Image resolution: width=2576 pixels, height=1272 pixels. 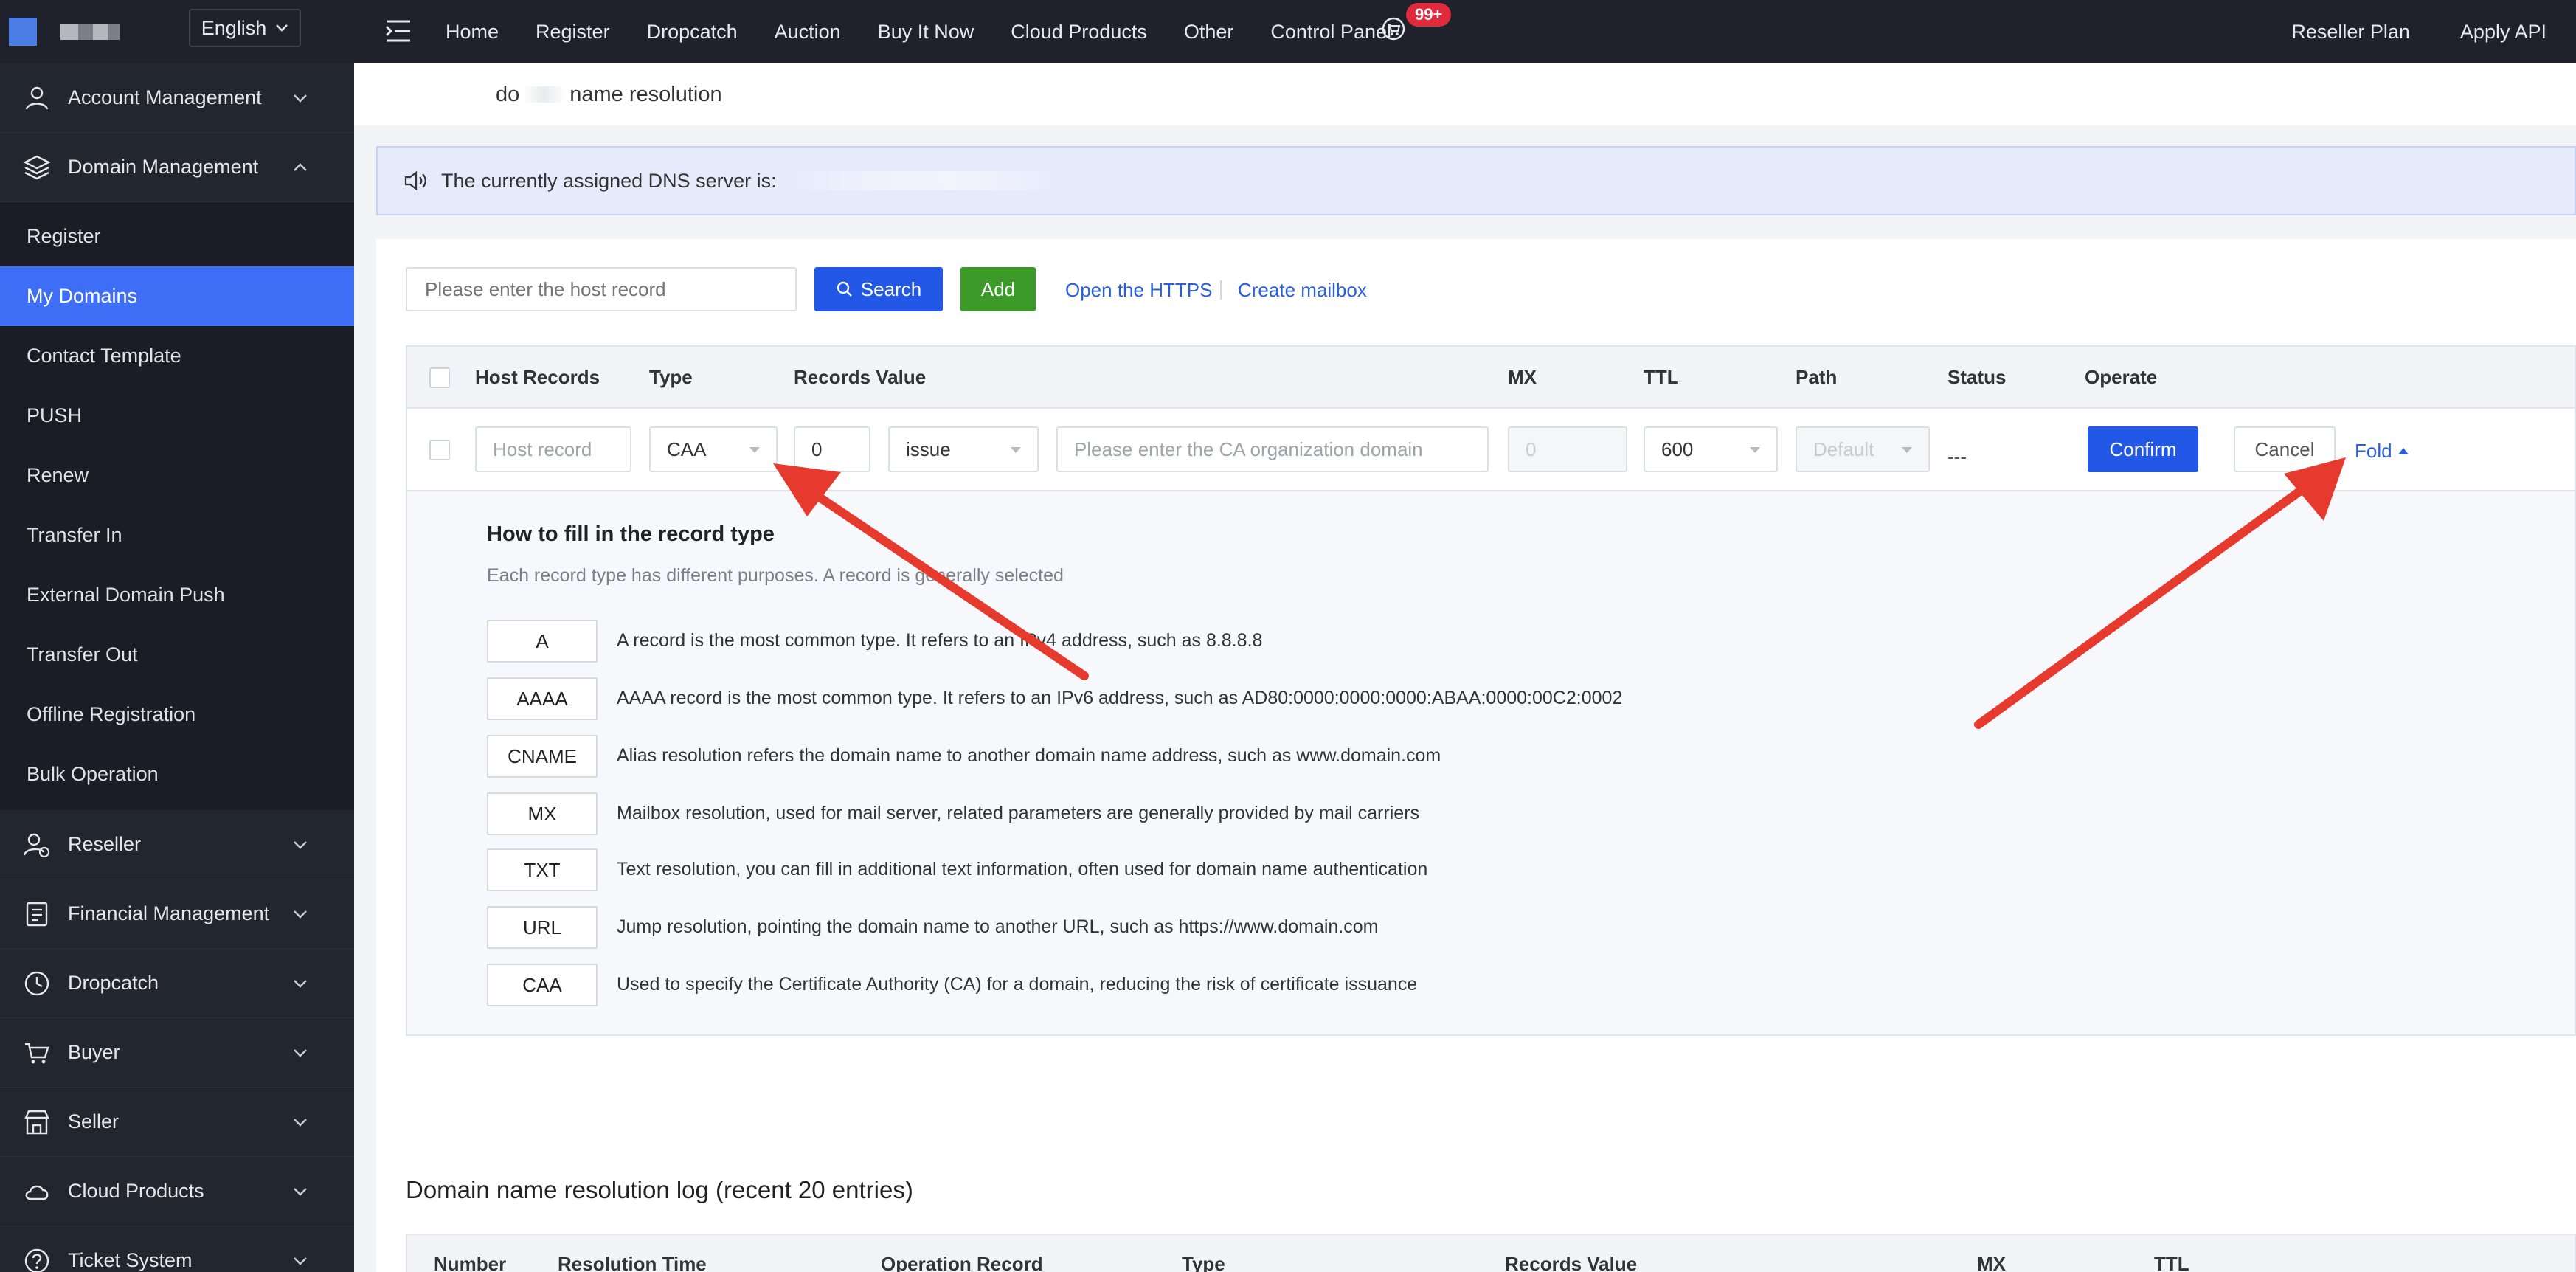 What do you see at coordinates (926, 32) in the screenshot?
I see `nav-buy-it-now: Buy It Now` at bounding box center [926, 32].